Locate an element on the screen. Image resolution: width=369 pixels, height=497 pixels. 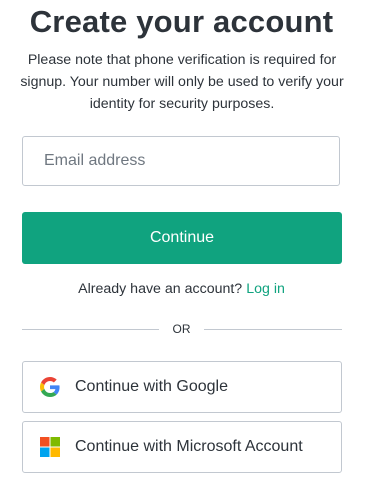
google-icon is located at coordinates (50, 387).